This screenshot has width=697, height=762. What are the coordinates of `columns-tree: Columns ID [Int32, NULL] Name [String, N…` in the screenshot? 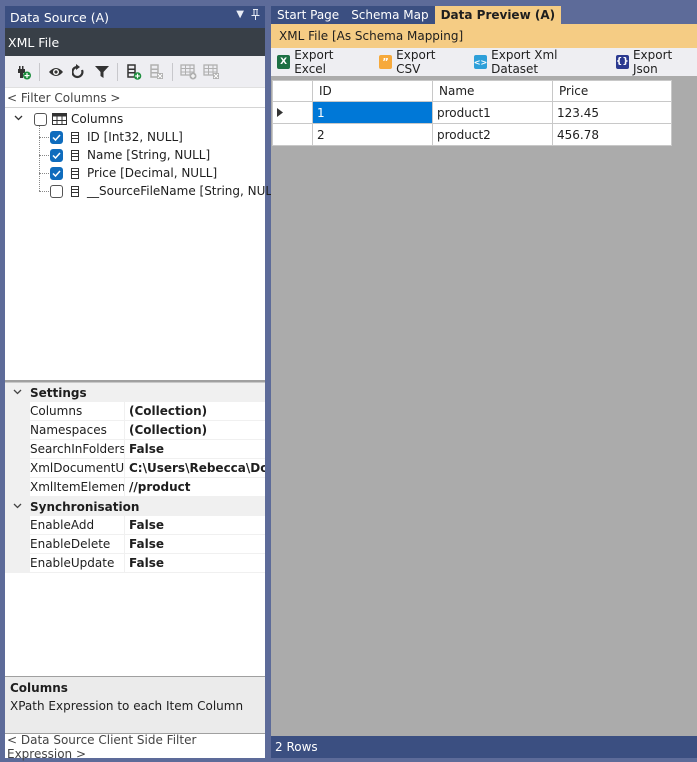 It's located at (144, 245).